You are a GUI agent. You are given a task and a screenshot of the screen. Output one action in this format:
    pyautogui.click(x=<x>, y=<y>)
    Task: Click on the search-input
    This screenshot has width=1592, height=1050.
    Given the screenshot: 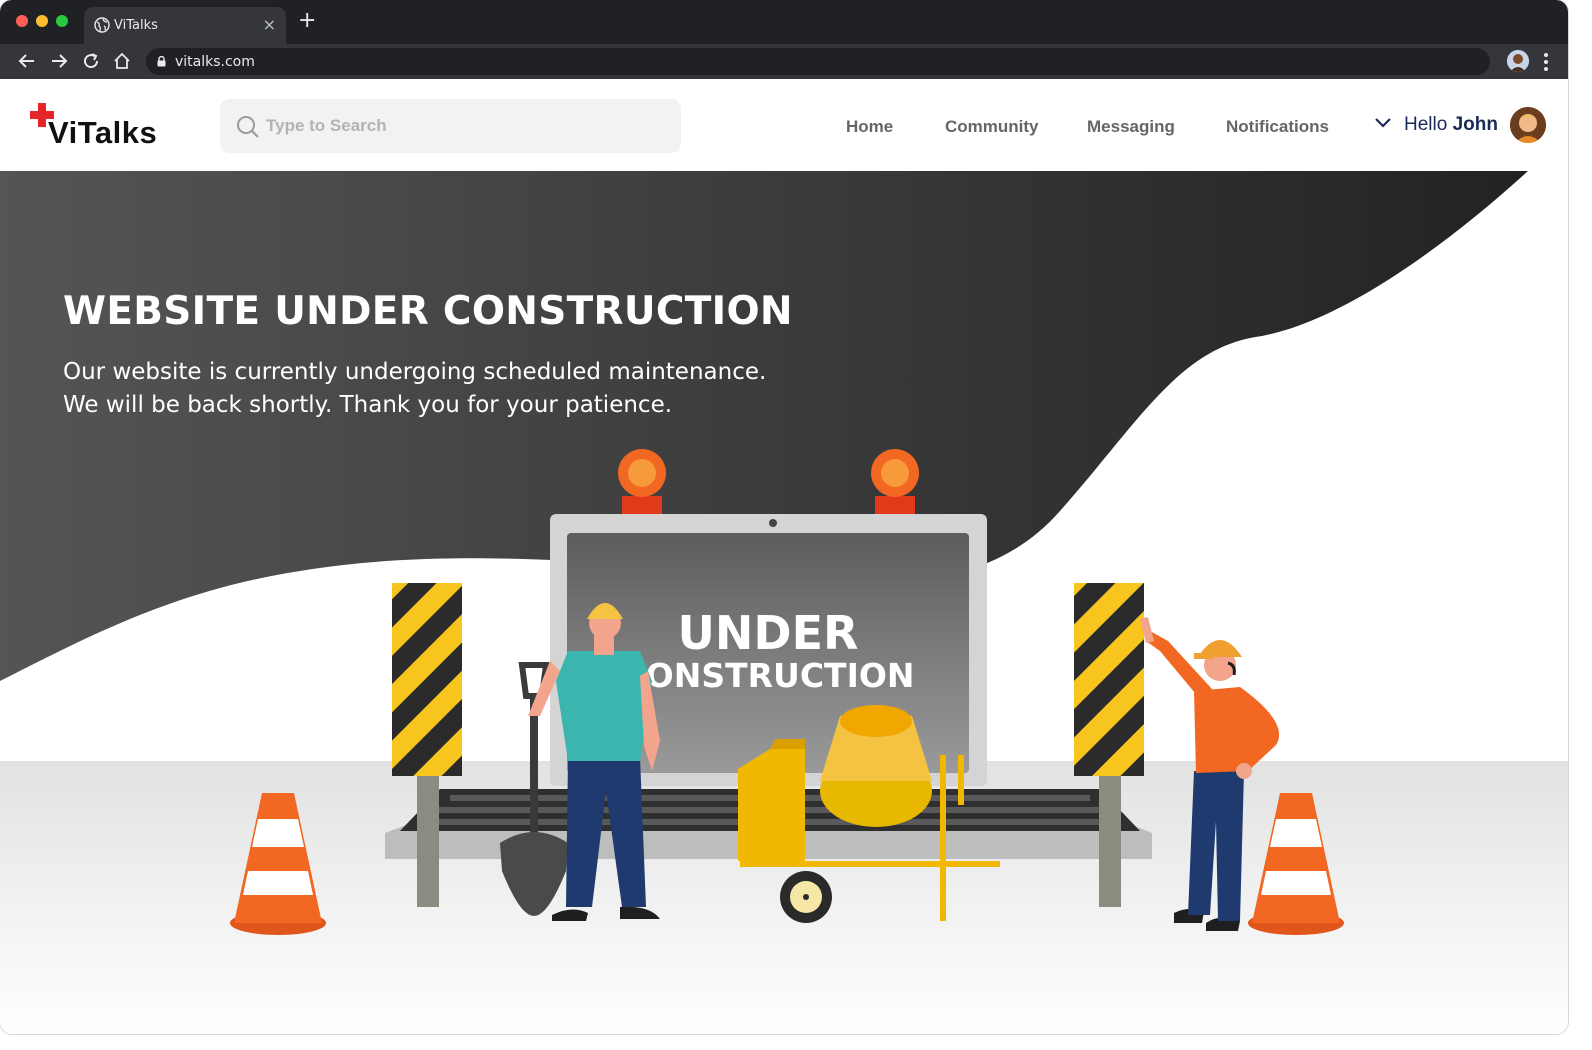 What is the action you would take?
    pyautogui.click(x=456, y=126)
    